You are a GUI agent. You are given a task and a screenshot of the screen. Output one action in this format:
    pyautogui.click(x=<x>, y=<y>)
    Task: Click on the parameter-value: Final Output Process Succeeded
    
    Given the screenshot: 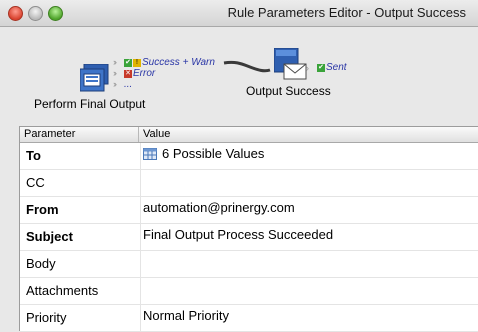 What is the action you would take?
    pyautogui.click(x=237, y=237)
    